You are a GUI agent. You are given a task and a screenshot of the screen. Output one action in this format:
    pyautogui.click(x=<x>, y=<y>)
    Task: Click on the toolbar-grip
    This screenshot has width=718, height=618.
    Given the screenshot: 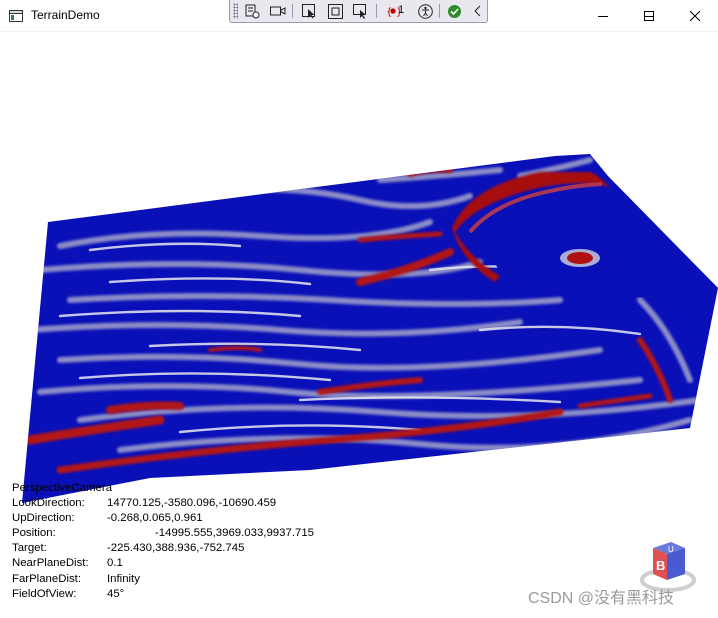 What is the action you would take?
    pyautogui.click(x=235, y=11)
    